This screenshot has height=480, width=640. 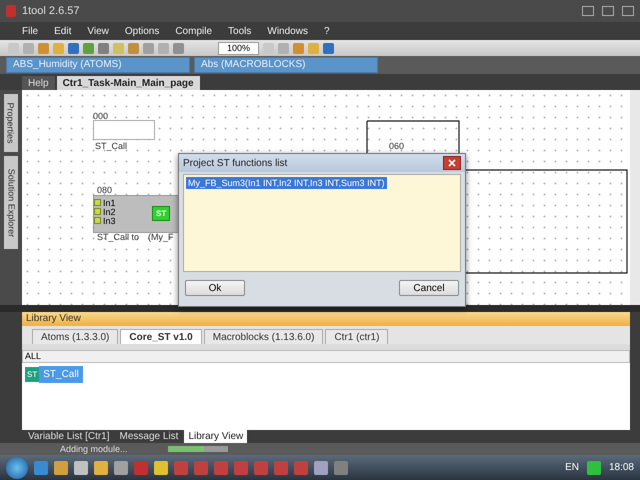 What do you see at coordinates (235, 163) in the screenshot?
I see `dialog-title: Project ST functions list` at bounding box center [235, 163].